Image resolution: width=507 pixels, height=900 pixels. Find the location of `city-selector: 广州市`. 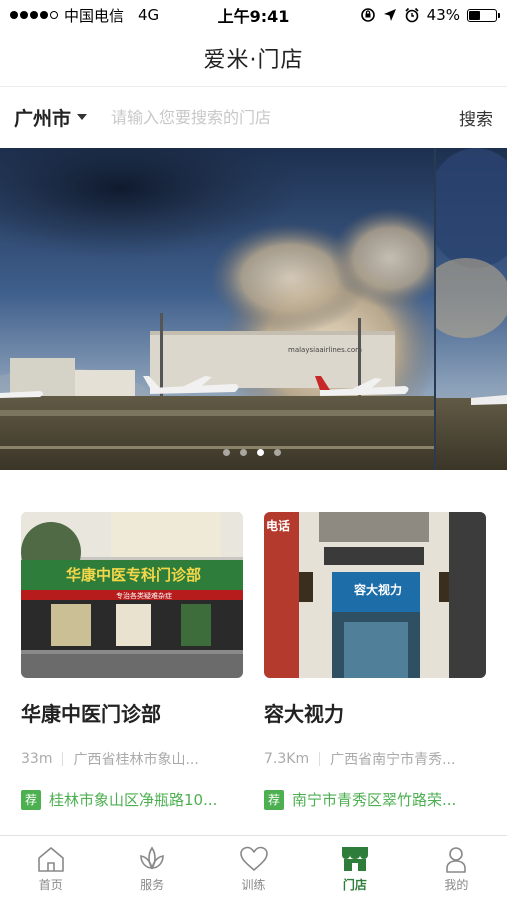

city-selector: 广州市 is located at coordinates (51, 117).